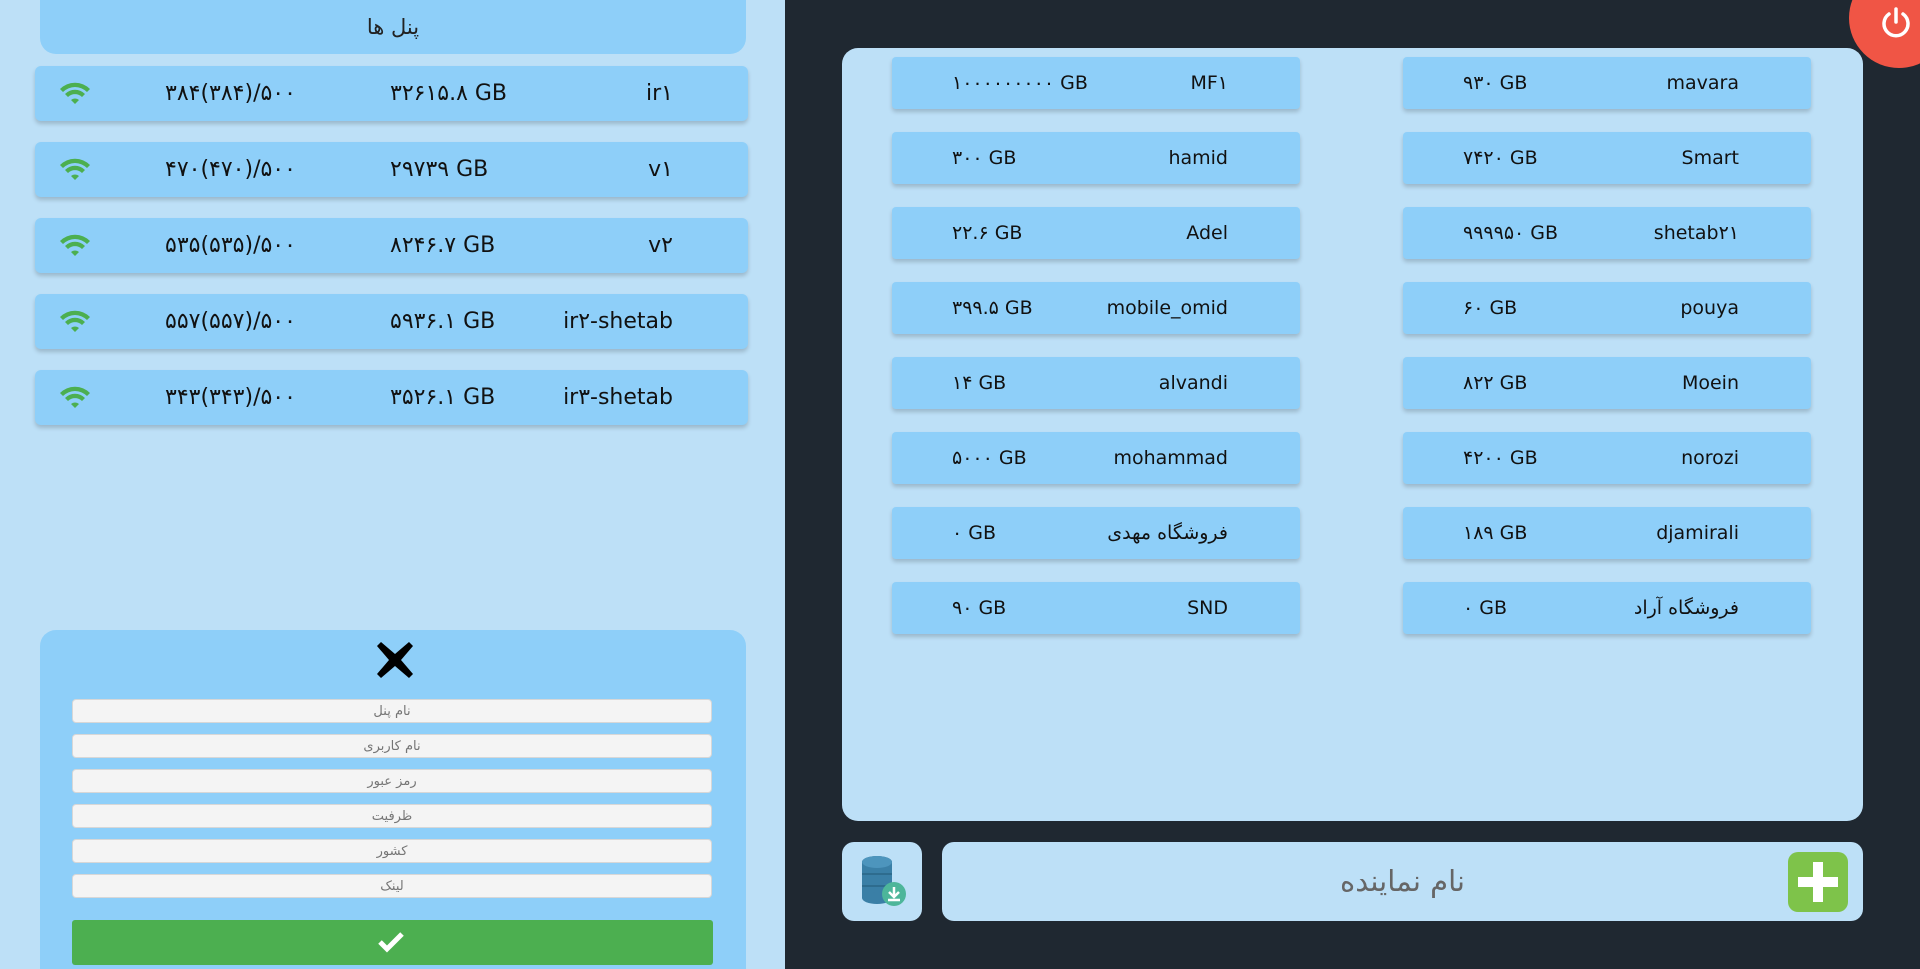  Describe the element at coordinates (1511, 233) in the screenshot. I see `agent-volume: ۹۹۹۹۵۰ GB` at that location.